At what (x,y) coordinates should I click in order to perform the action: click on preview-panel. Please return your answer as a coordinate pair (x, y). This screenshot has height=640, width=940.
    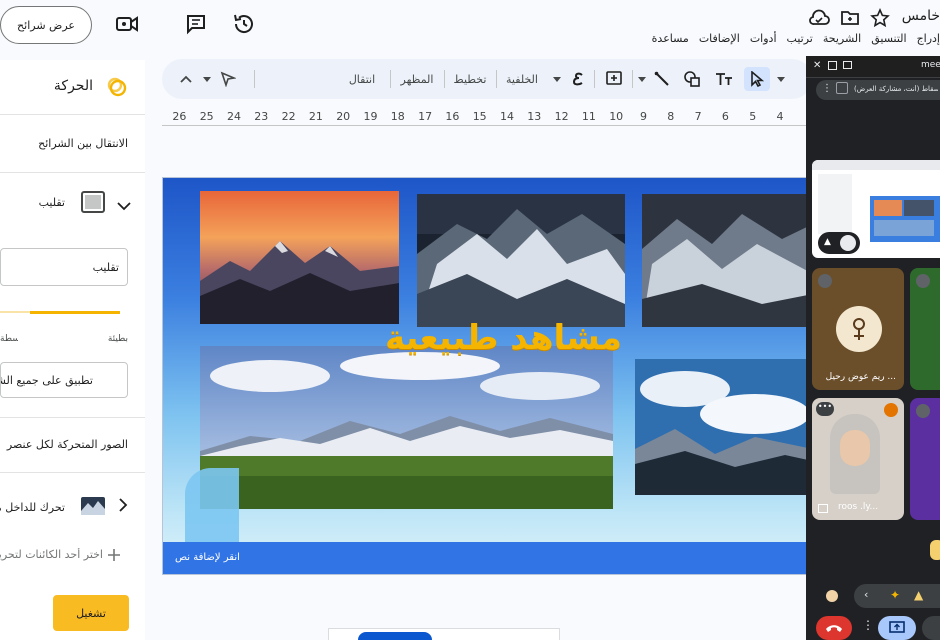
    Looking at the image, I should click on (835, 204).